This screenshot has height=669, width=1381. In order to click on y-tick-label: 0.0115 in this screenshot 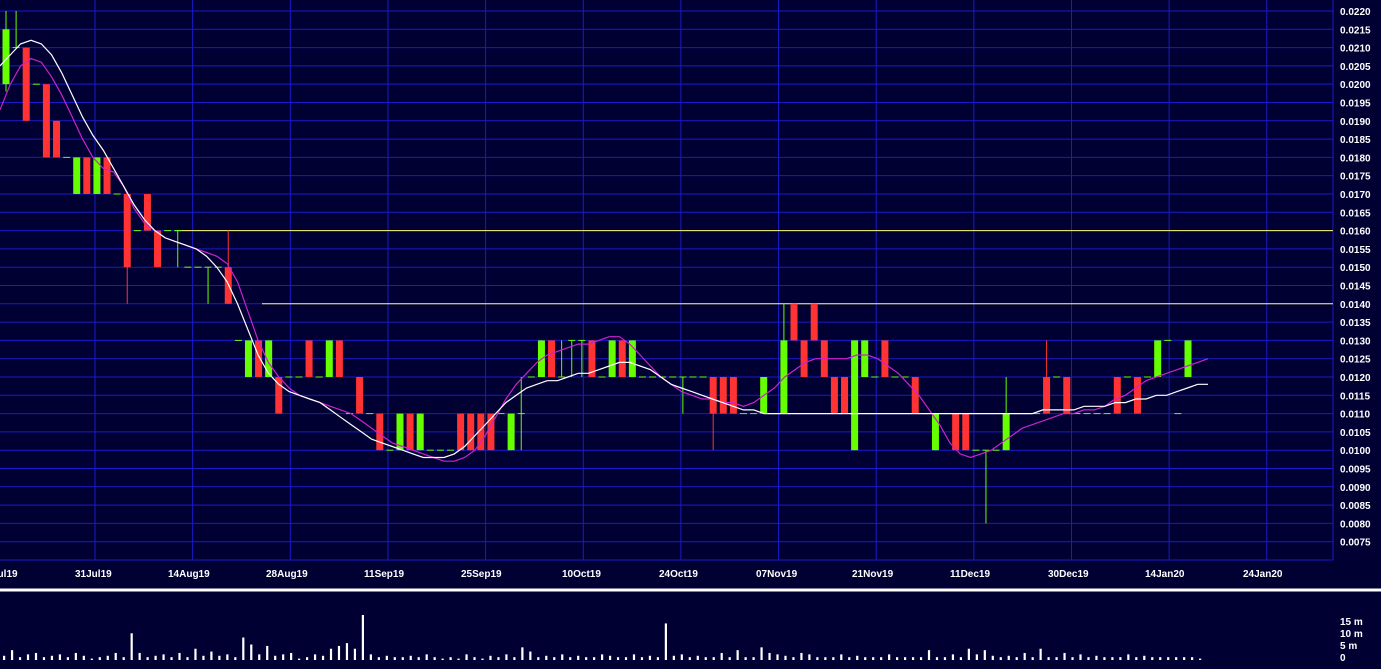, I will do `click(1355, 396)`.